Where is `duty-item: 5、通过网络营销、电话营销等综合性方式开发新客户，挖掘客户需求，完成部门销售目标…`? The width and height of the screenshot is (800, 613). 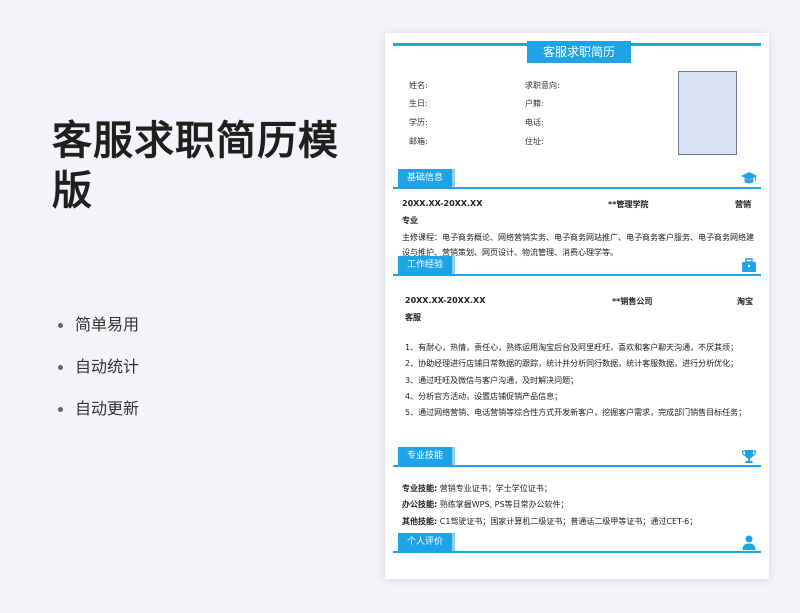
duty-item: 5、通过网络营销、电话营销等综合性方式开发新客户，挖掘客户需求，完成部门销售目标… is located at coordinates (576, 412).